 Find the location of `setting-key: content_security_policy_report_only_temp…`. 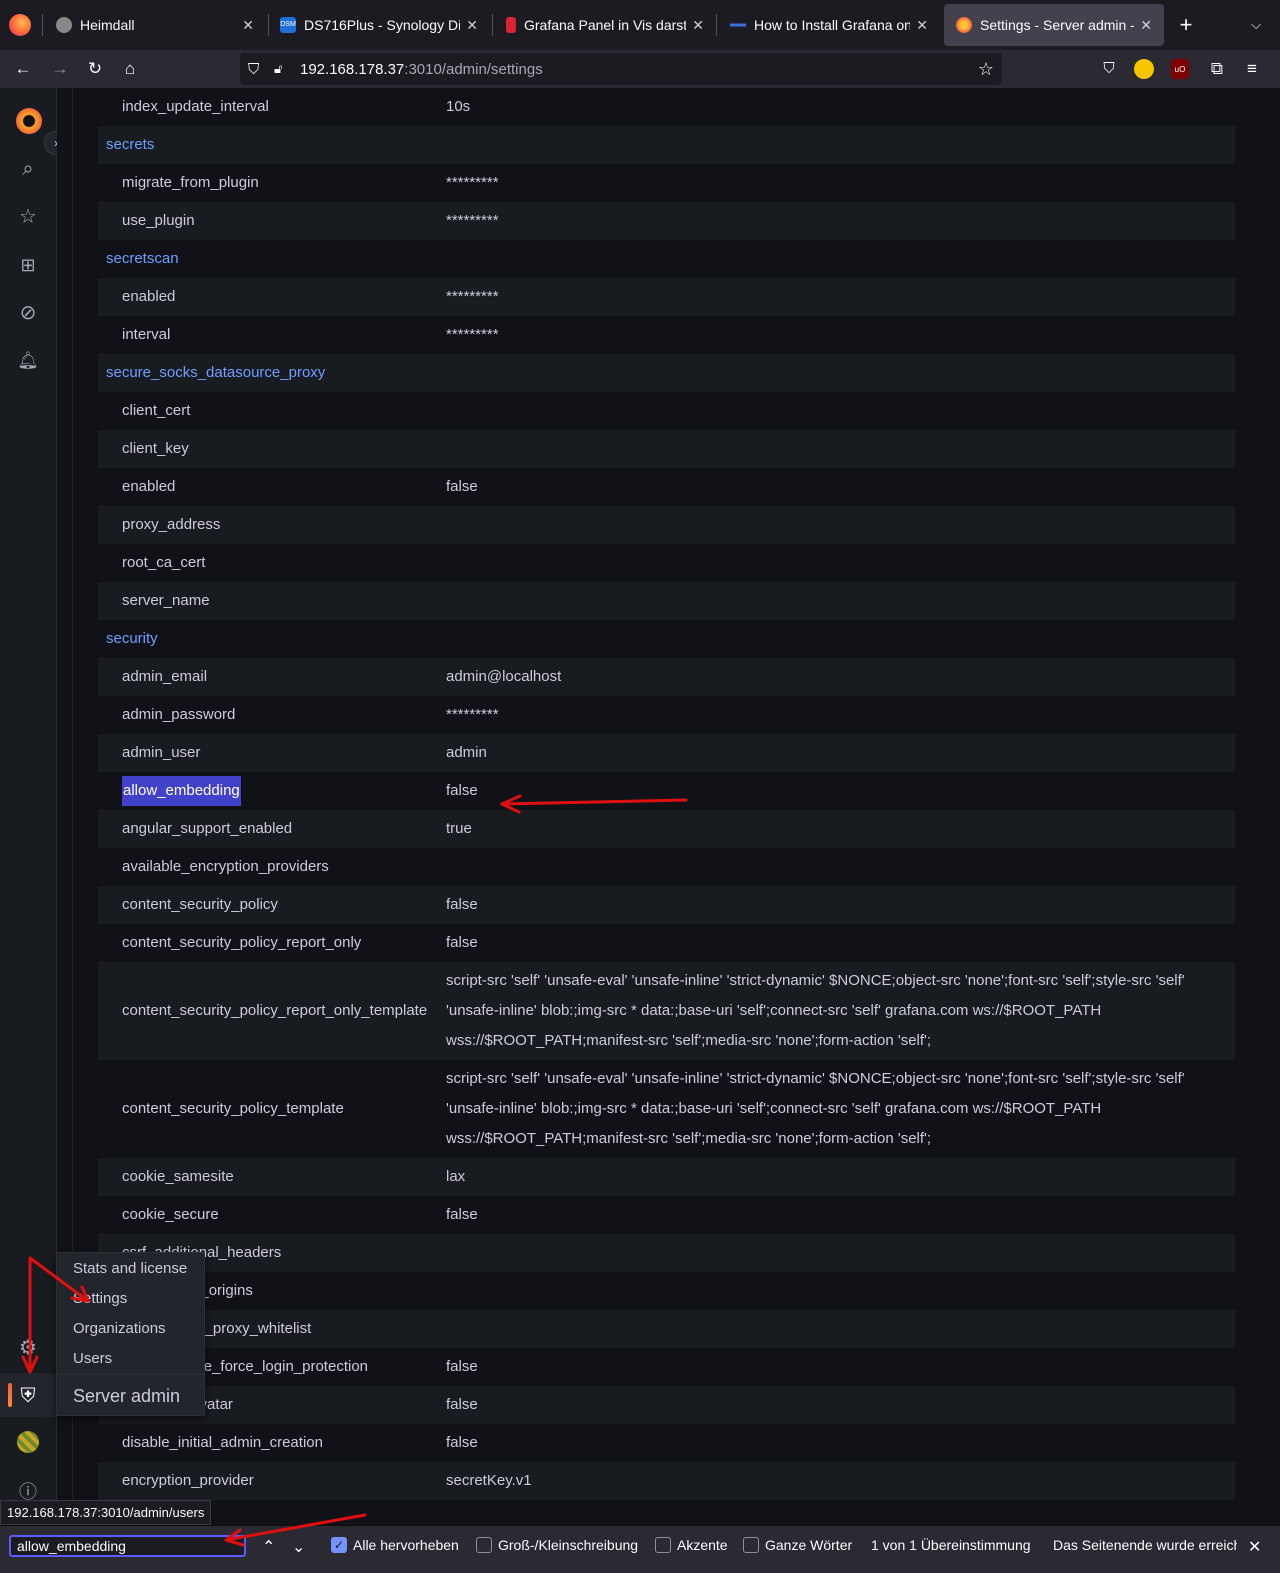

setting-key: content_security_policy_report_only_temp… is located at coordinates (275, 1010).